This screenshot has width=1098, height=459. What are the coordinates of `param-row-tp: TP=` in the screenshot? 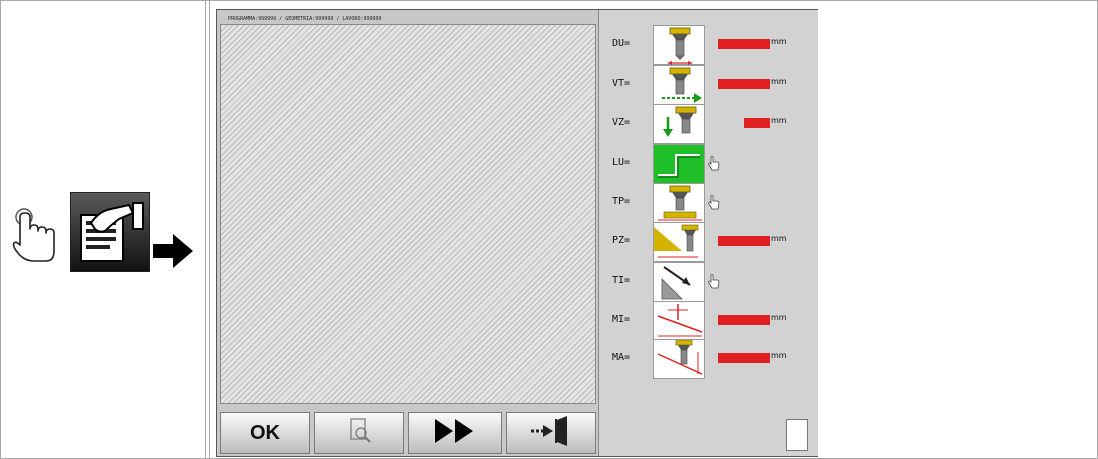 It's located at (712, 203).